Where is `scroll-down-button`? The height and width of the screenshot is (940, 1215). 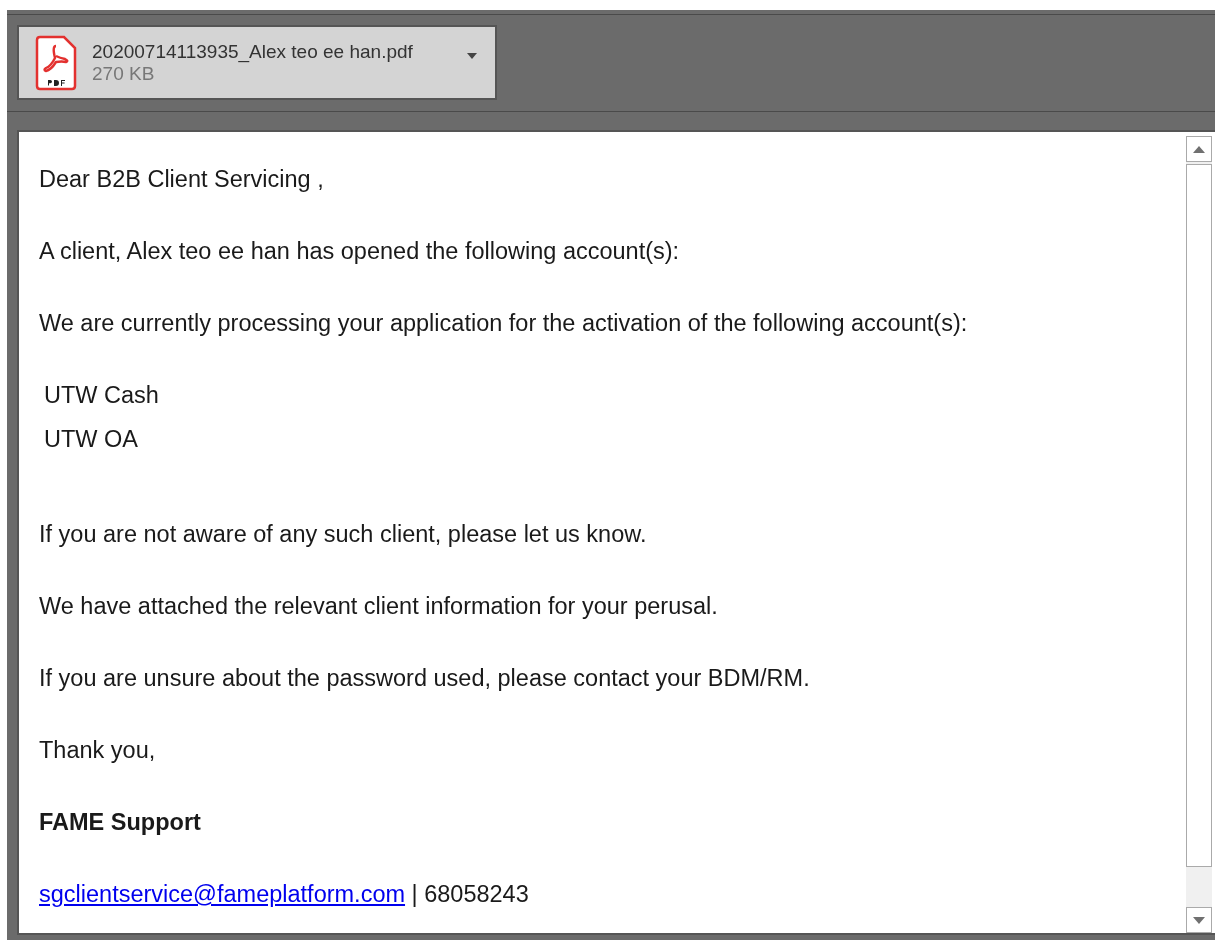
scroll-down-button is located at coordinates (1199, 920).